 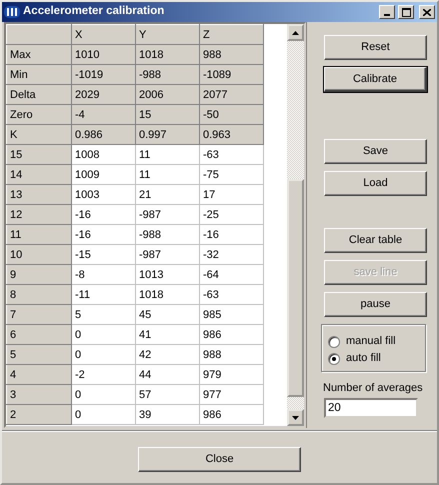 What do you see at coordinates (168, 194) in the screenshot?
I see `table-cell: 21` at bounding box center [168, 194].